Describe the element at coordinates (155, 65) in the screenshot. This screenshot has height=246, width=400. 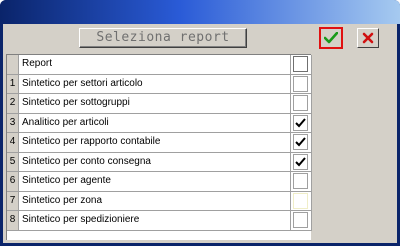
I see `report-column-header: Report` at that location.